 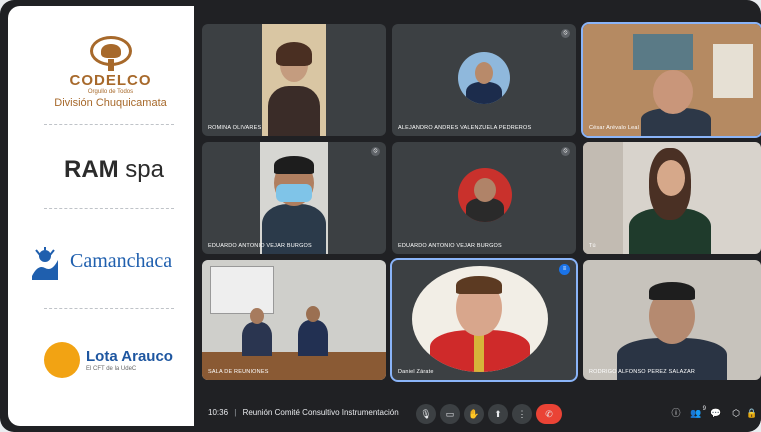 I want to click on participant-name: ALEJANDRO ANDRES VALENZUELA PEDREROS, so click(x=465, y=128).